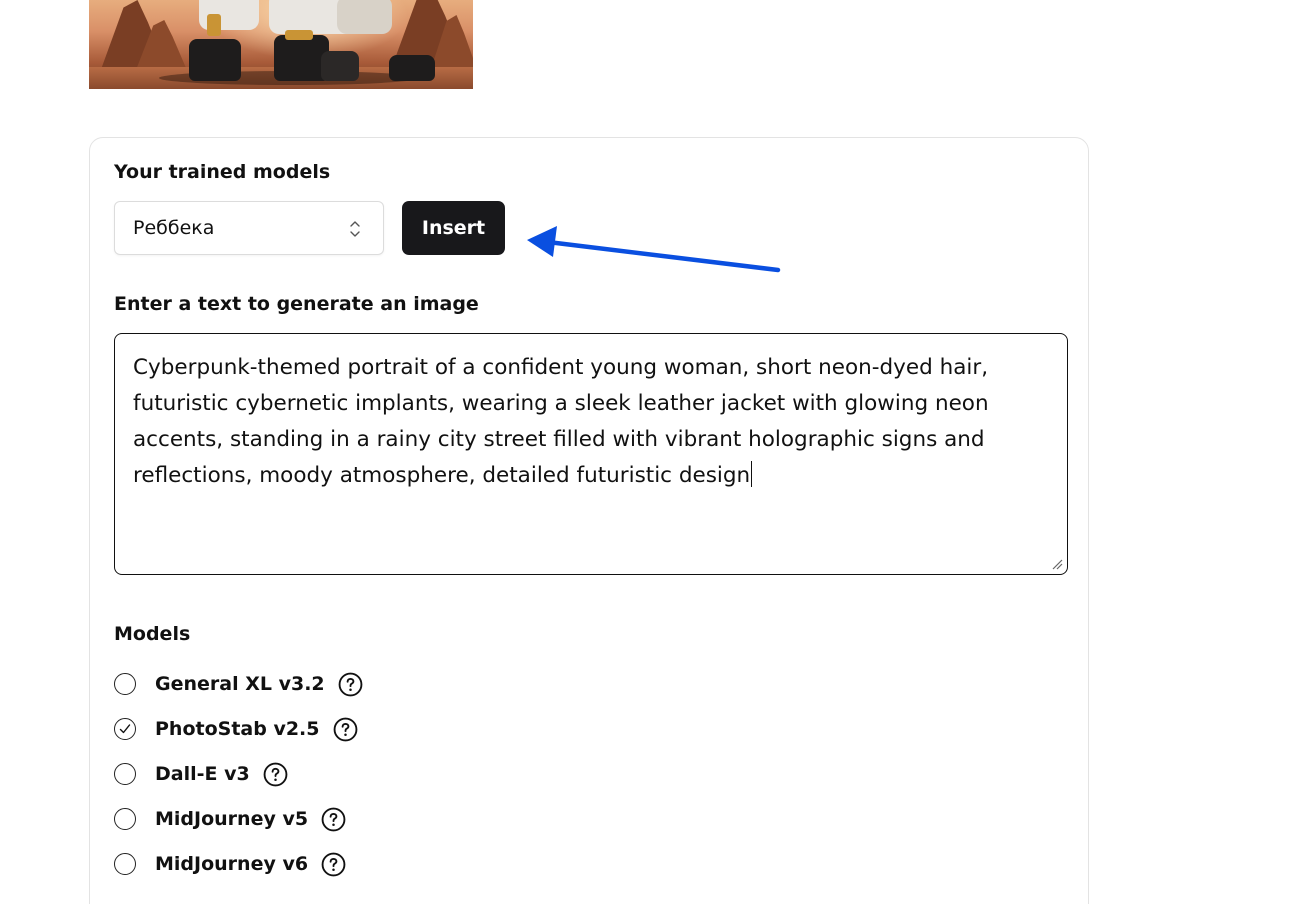 The image size is (1300, 904). What do you see at coordinates (174, 228) in the screenshot?
I see `trained-model-selected-value: Реббека` at bounding box center [174, 228].